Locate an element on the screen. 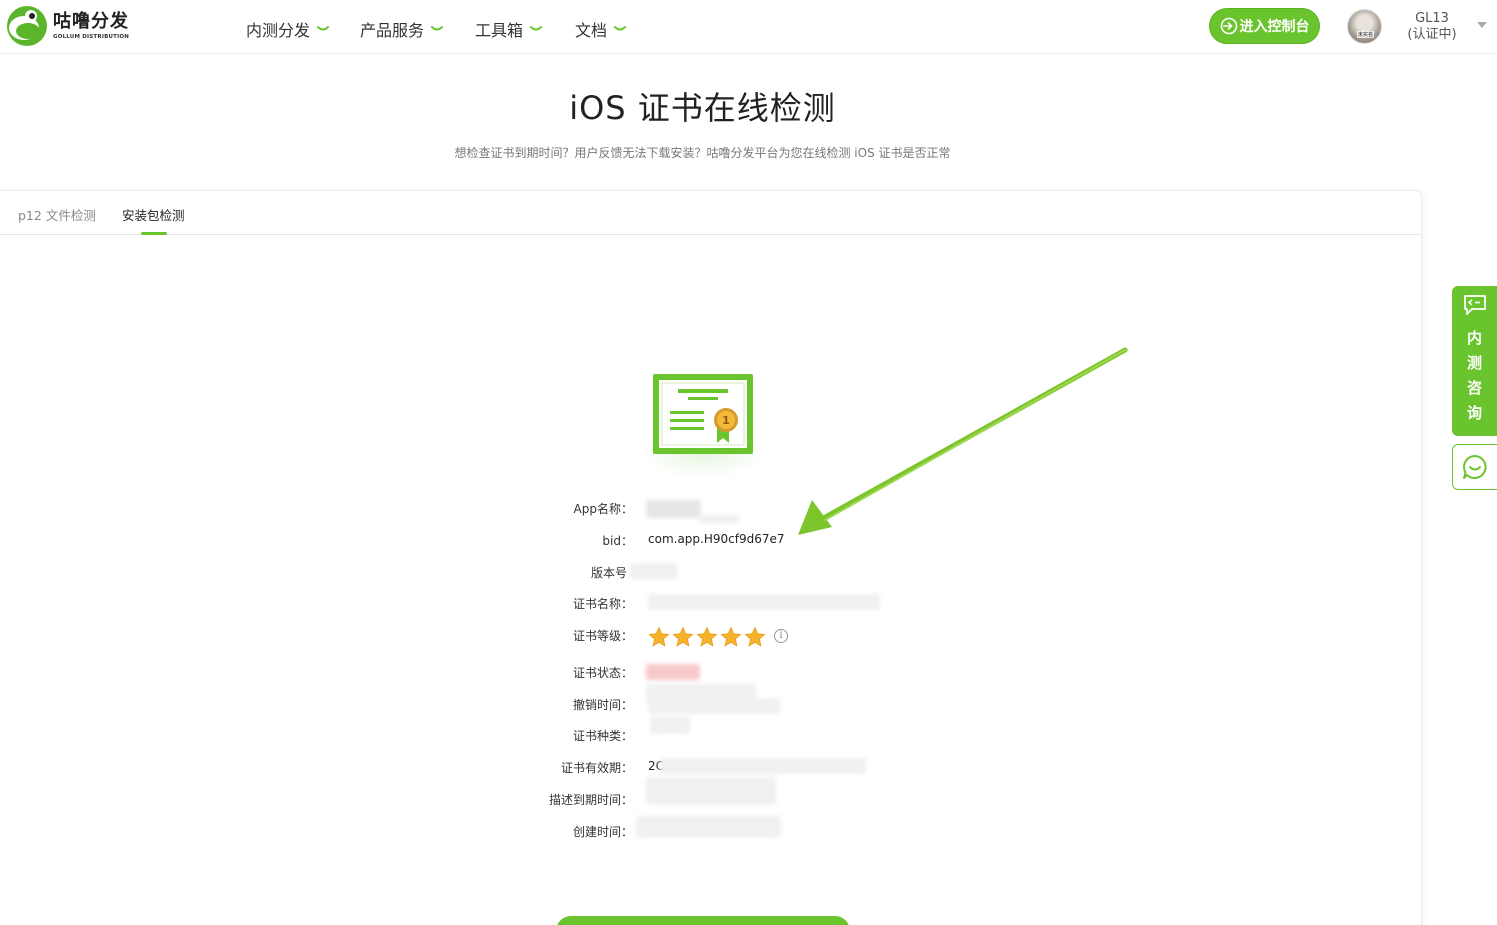  nav-item-products: 产品服务 is located at coordinates (402, 29).